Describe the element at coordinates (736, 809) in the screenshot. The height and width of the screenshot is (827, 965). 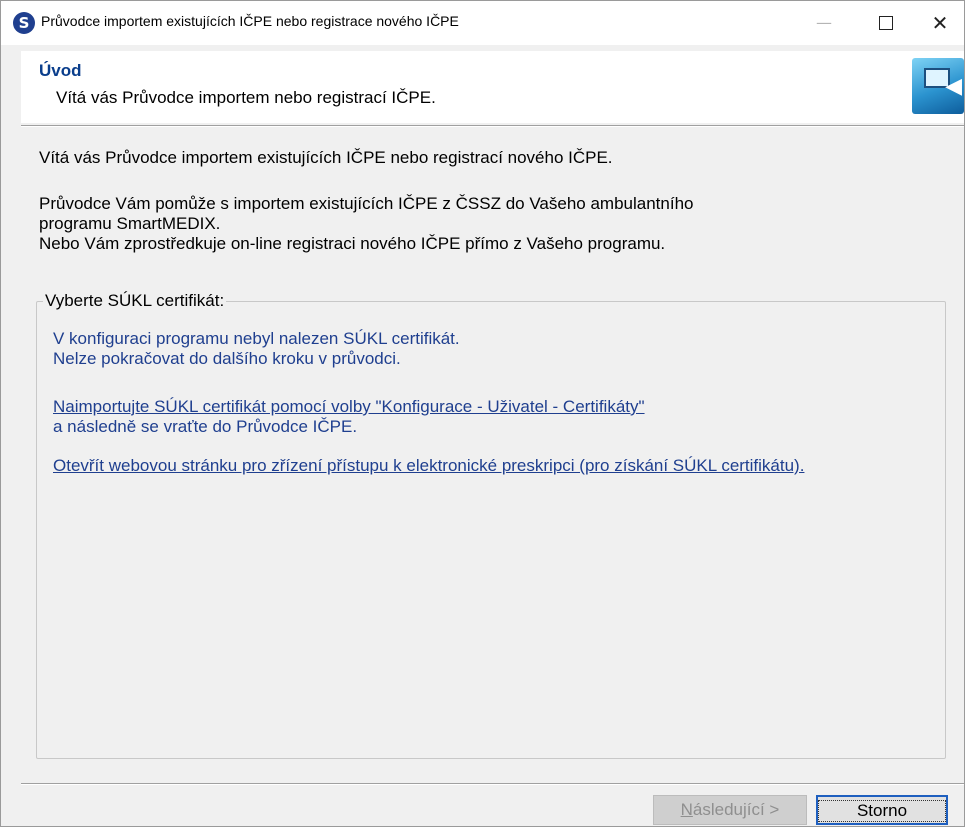
I see `next-button-label: ásledující >` at that location.